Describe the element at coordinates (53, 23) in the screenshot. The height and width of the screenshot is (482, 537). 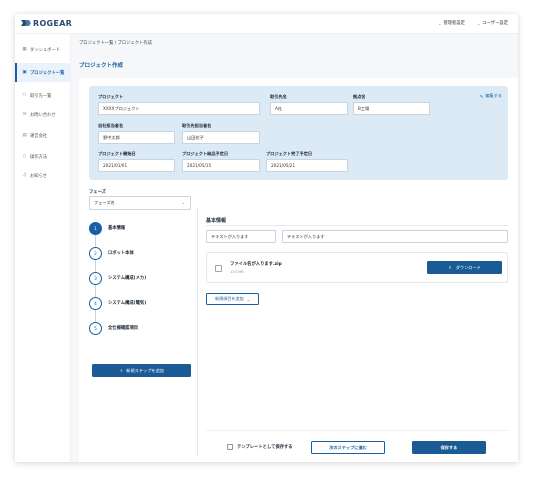
I see `logo-text: ROGEAR` at that location.